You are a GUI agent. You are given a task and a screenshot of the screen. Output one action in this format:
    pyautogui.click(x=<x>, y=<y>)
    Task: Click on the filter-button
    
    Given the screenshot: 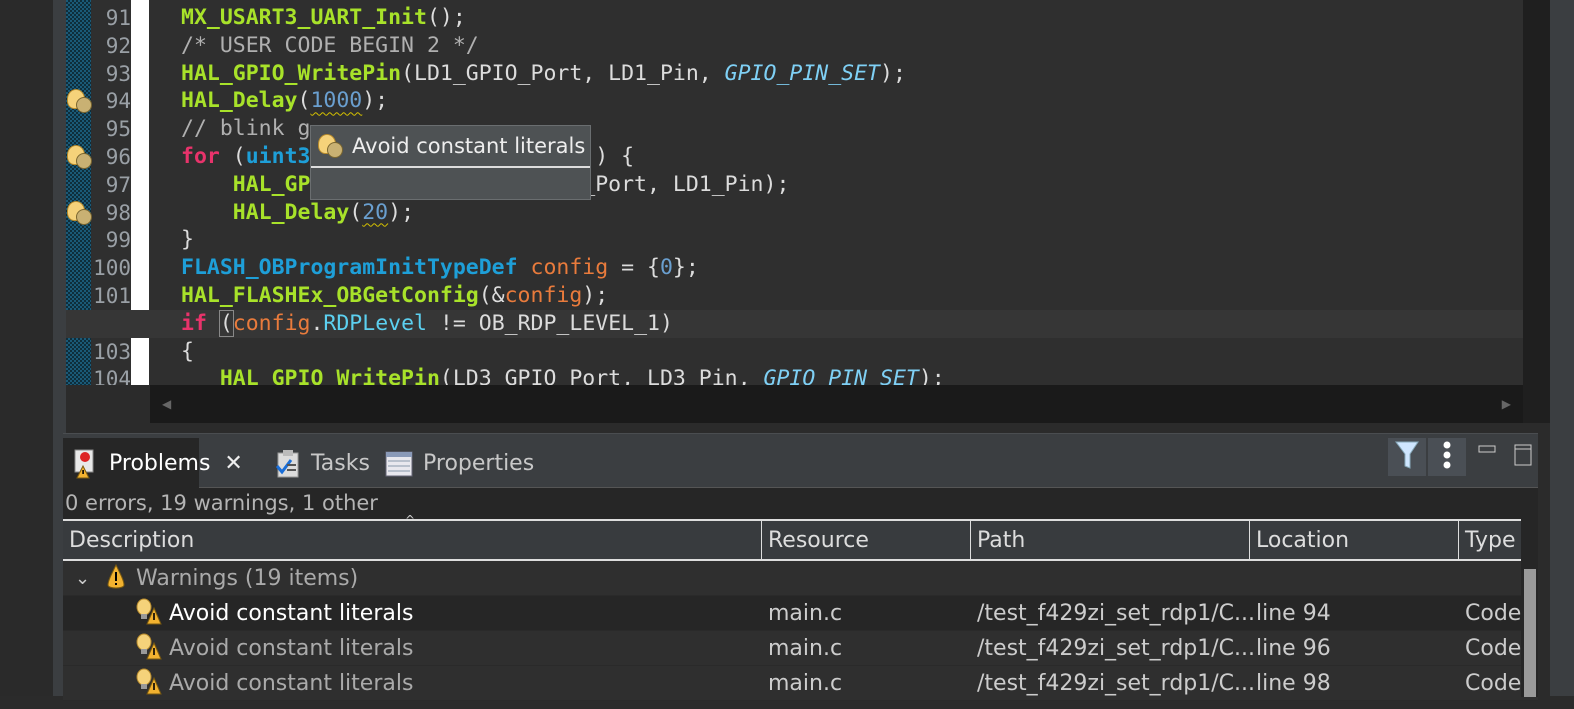 What is the action you would take?
    pyautogui.click(x=1407, y=457)
    